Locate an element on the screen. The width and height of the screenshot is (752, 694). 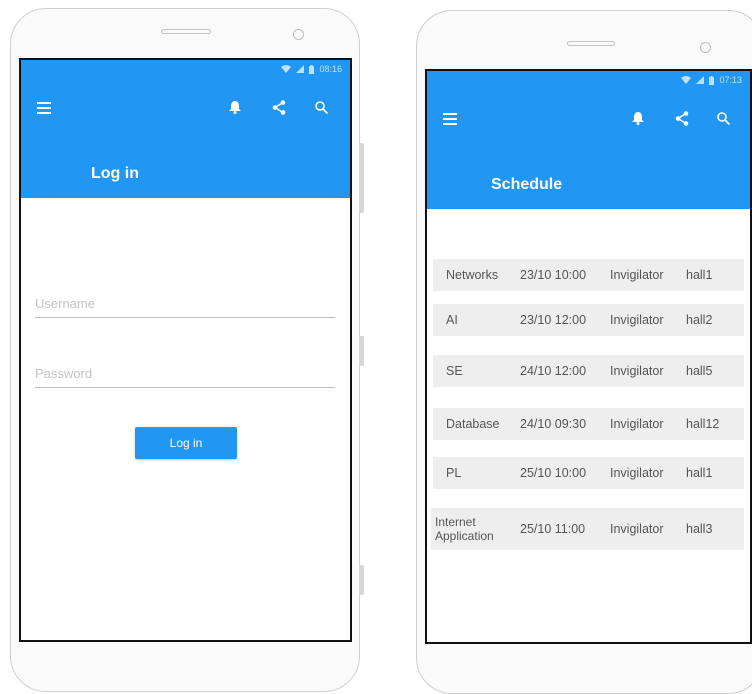
hall: hall3 is located at coordinates (699, 529).